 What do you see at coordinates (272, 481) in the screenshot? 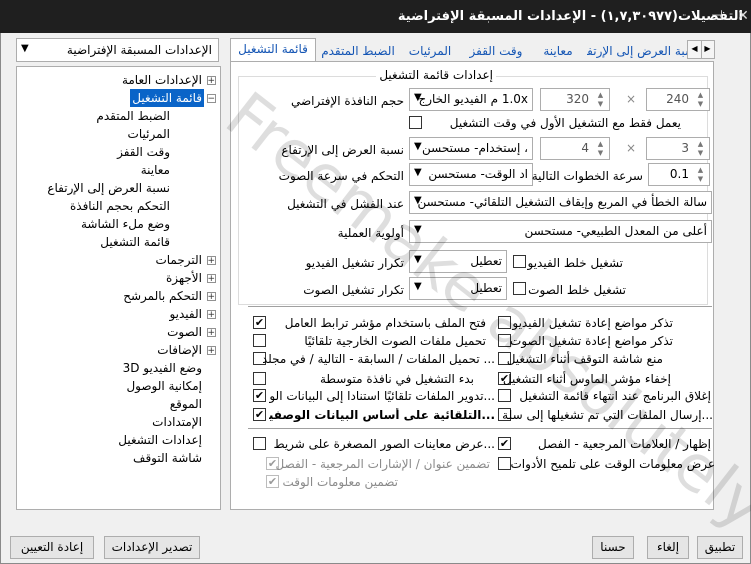
I see `include-time-checkbox: ✔` at bounding box center [272, 481].